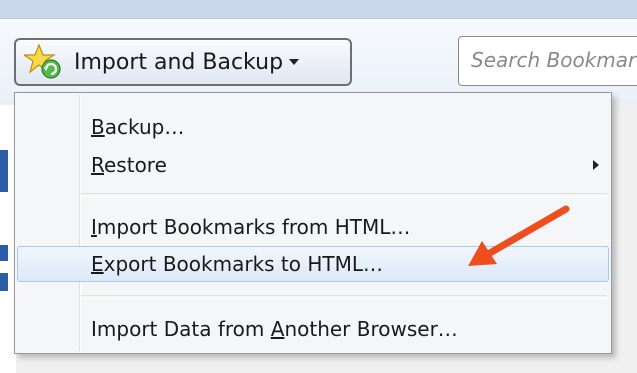 Image resolution: width=637 pixels, height=373 pixels. What do you see at coordinates (294, 62) in the screenshot?
I see `chevron-down-icon` at bounding box center [294, 62].